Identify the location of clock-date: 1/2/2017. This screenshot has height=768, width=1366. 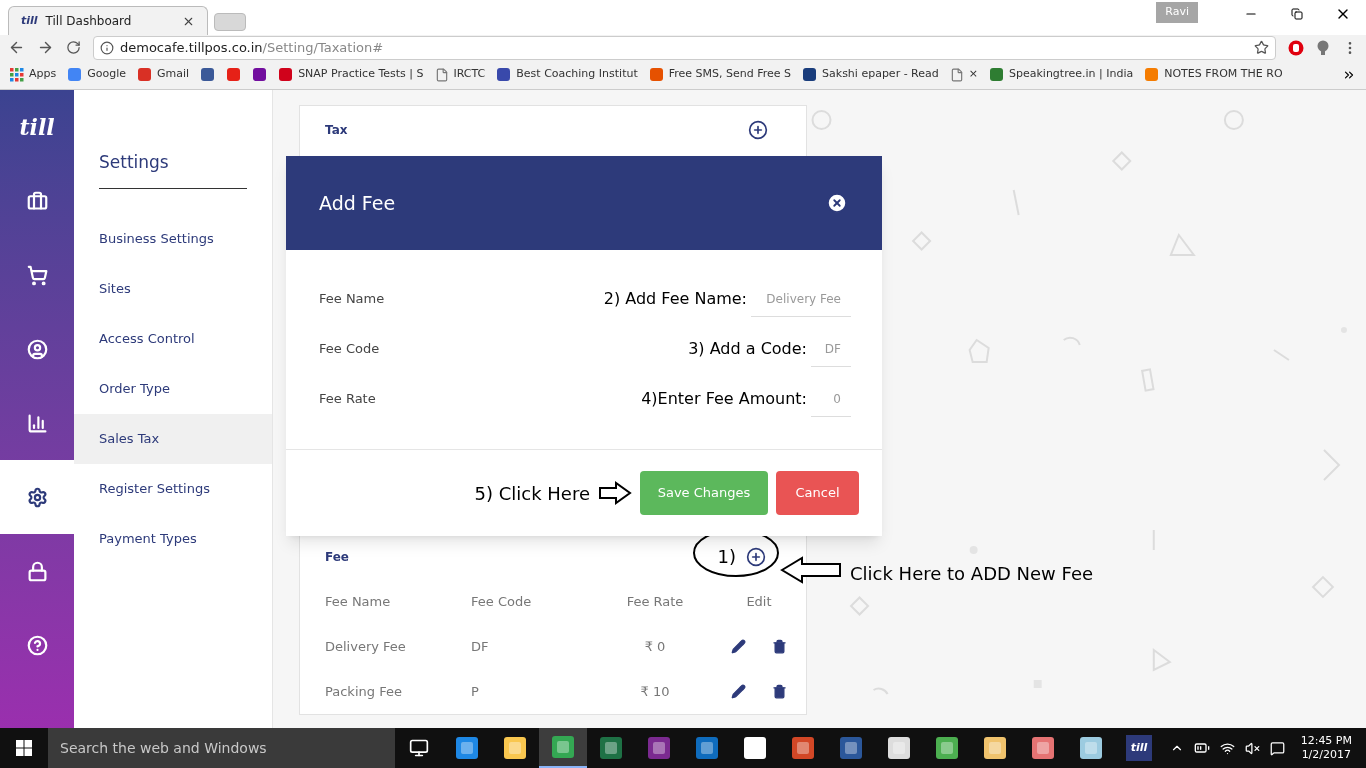
(1326, 755).